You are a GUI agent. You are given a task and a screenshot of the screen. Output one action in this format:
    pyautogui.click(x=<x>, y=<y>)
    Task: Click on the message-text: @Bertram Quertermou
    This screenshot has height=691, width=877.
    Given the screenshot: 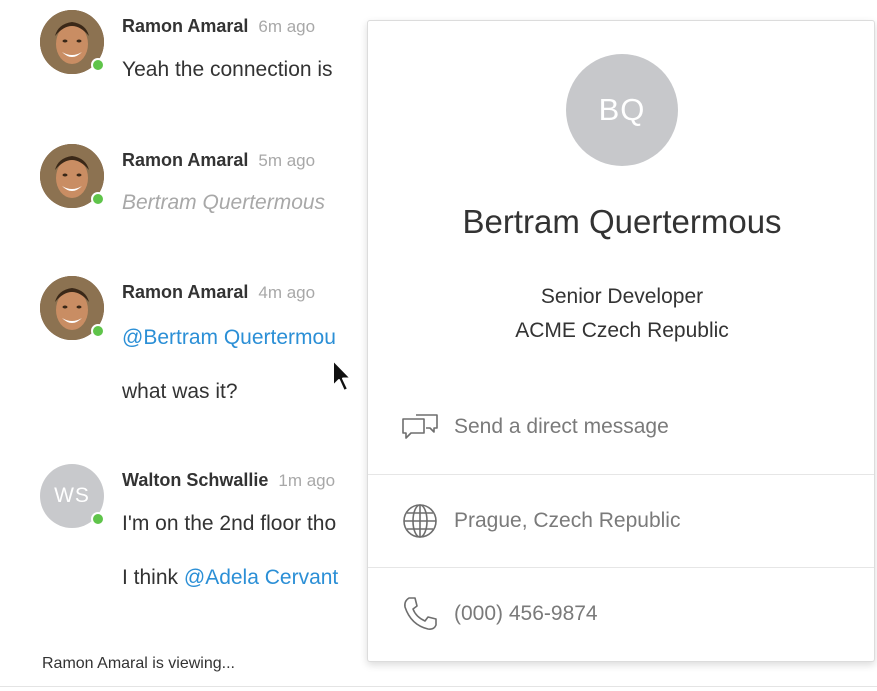 What is the action you would take?
    pyautogui.click(x=229, y=338)
    